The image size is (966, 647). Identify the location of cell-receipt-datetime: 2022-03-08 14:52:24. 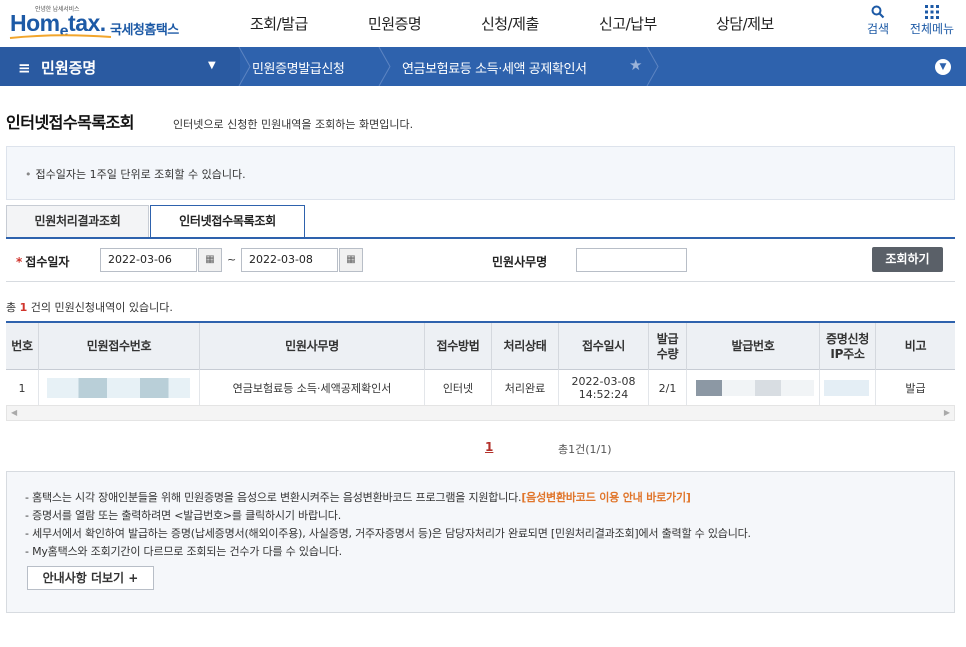
(604, 388).